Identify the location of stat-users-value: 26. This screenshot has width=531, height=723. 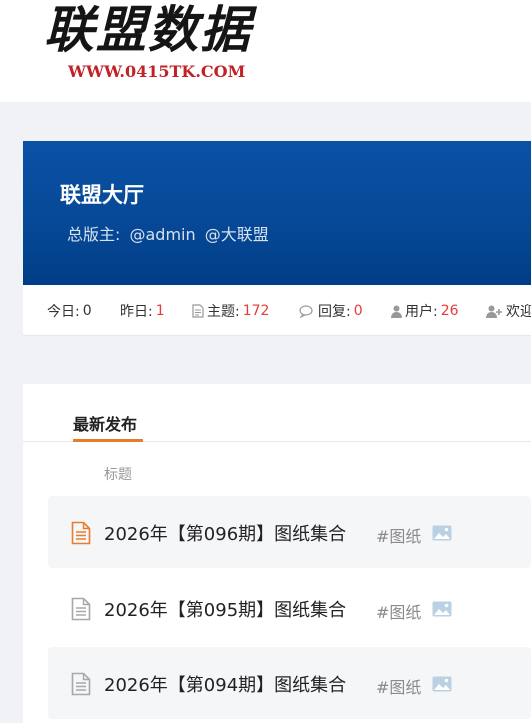
(449, 311).